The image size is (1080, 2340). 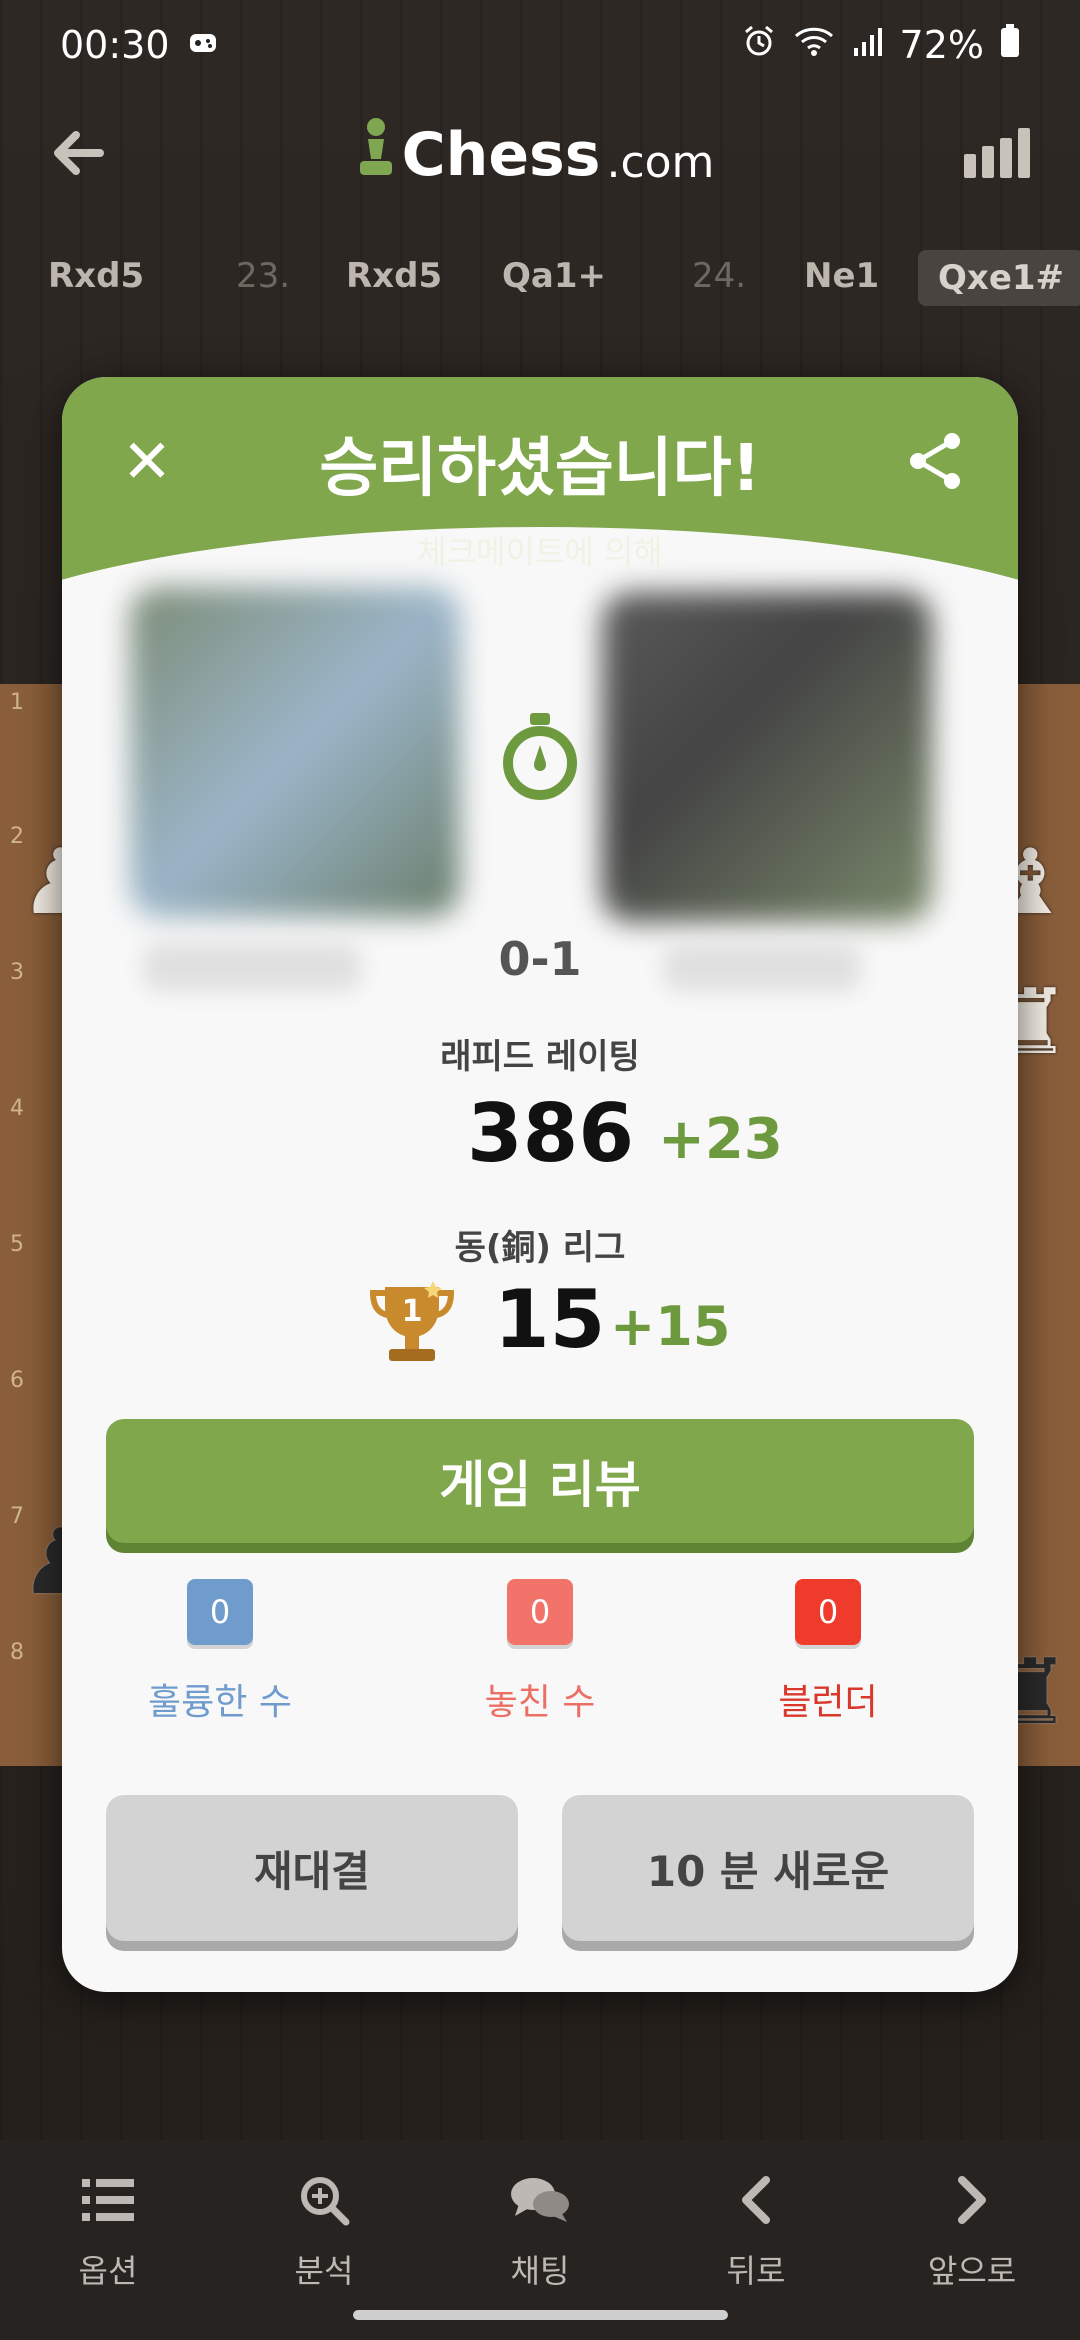 I want to click on missed-moves-counter: 0 놓친 수, so click(x=540, y=1652).